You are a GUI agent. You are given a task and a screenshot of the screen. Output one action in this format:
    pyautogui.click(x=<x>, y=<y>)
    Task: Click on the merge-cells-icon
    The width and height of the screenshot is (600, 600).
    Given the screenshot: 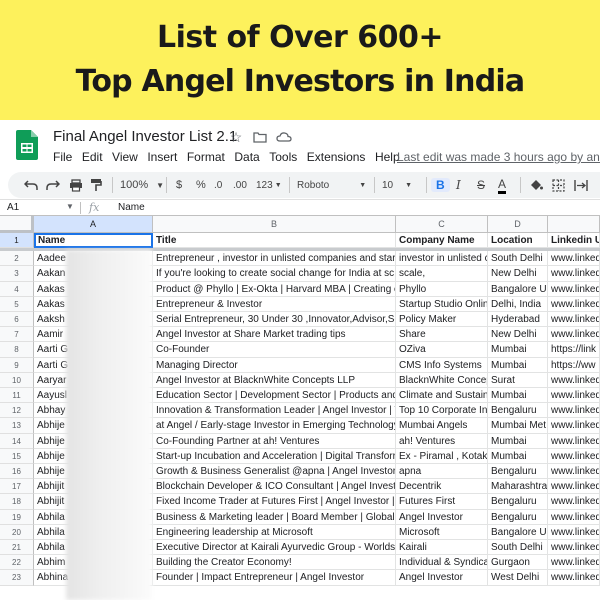 What is the action you would take?
    pyautogui.click(x=581, y=185)
    